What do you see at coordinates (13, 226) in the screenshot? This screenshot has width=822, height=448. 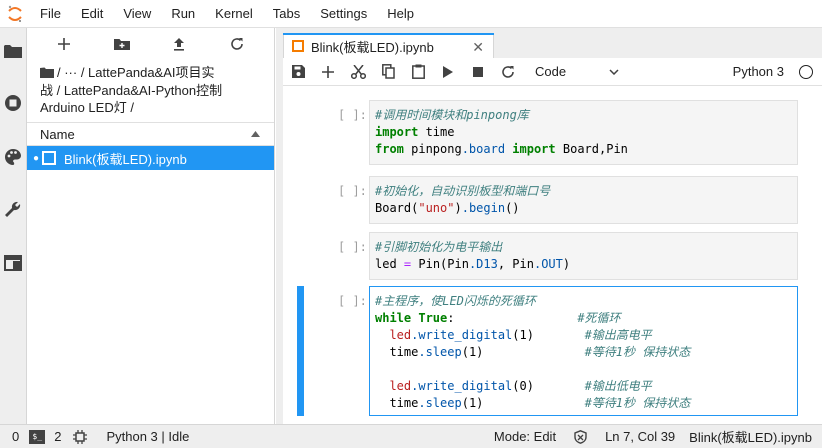 I see `activity-bar` at bounding box center [13, 226].